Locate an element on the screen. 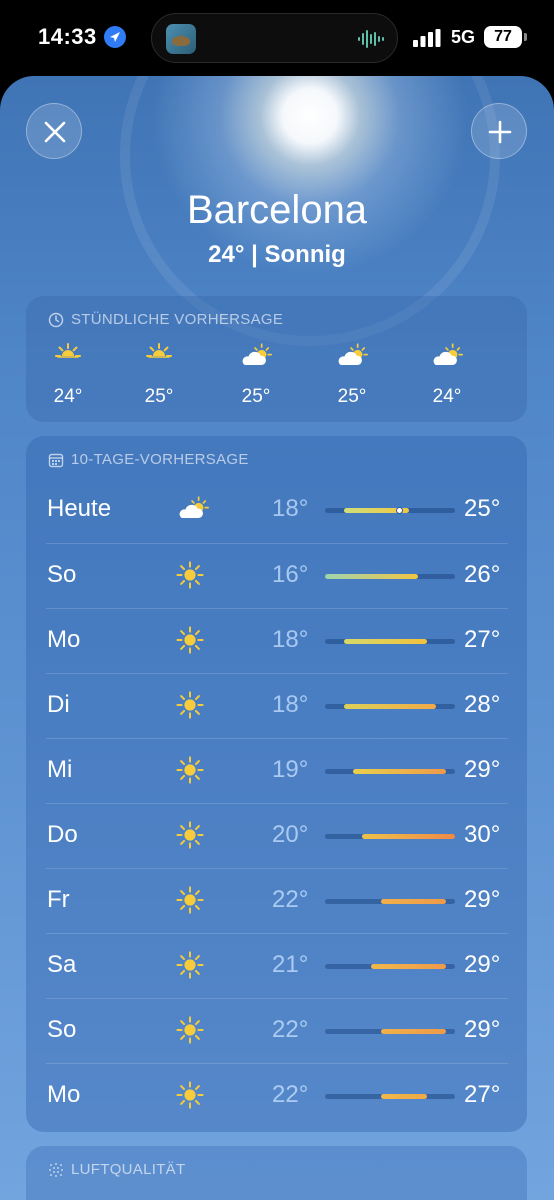 This screenshot has height=1200, width=554. add-button is located at coordinates (499, 131).